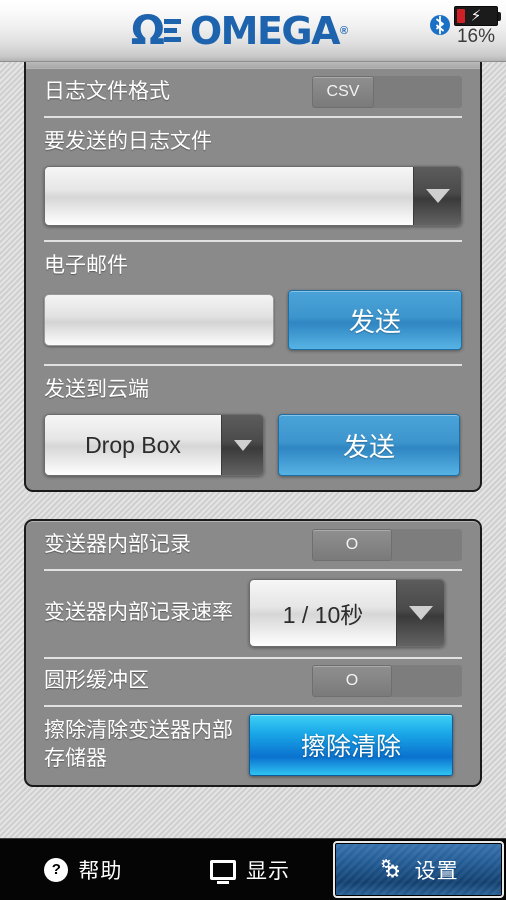 This screenshot has height=900, width=506. I want to click on row-circular-buffer: 圆形缓冲区 O, so click(253, 681).